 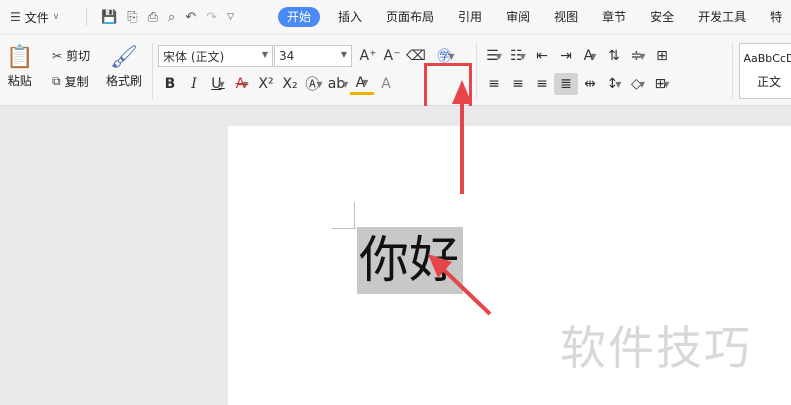 I want to click on paragraph-tools-bottom: ≡ ≡ ≡ ≣ ⇹ ↕ ▼ ◇ ▼ ⊞ ▼, so click(x=578, y=84).